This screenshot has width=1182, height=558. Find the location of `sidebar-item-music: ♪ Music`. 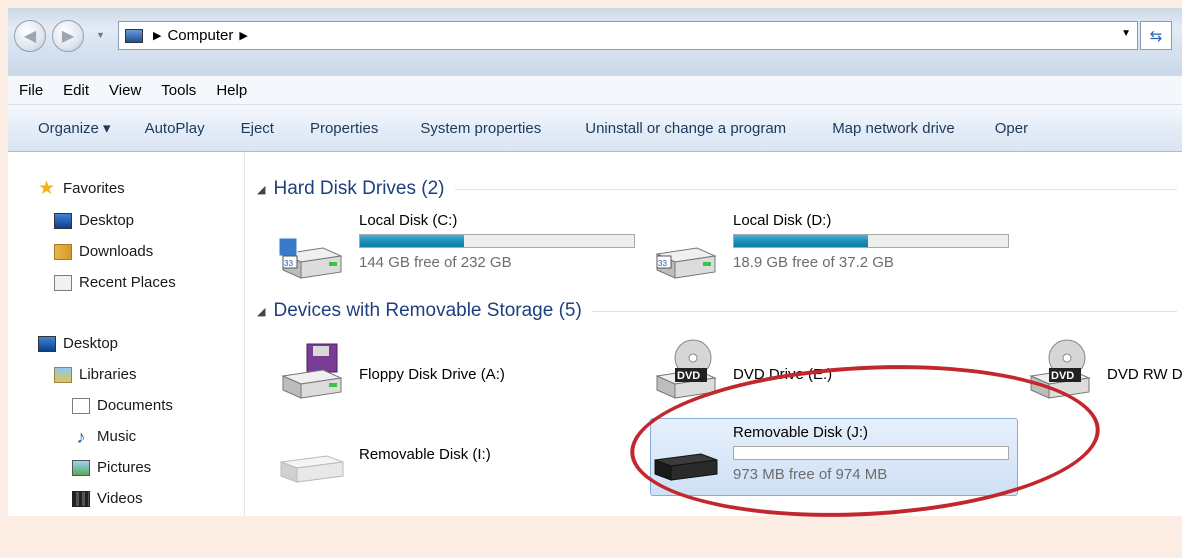

sidebar-item-music: ♪ Music is located at coordinates (104, 436).